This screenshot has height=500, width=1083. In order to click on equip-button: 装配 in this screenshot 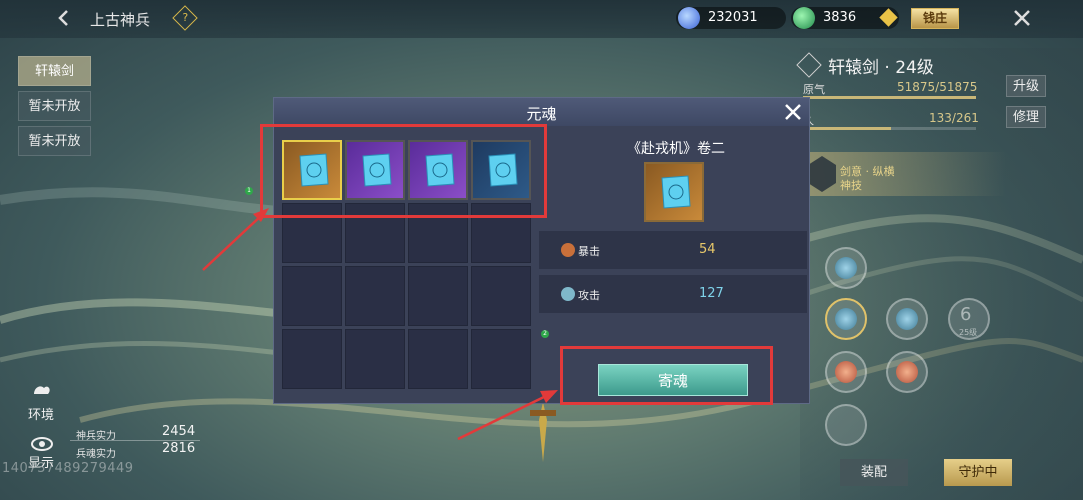, I will do `click(874, 472)`.